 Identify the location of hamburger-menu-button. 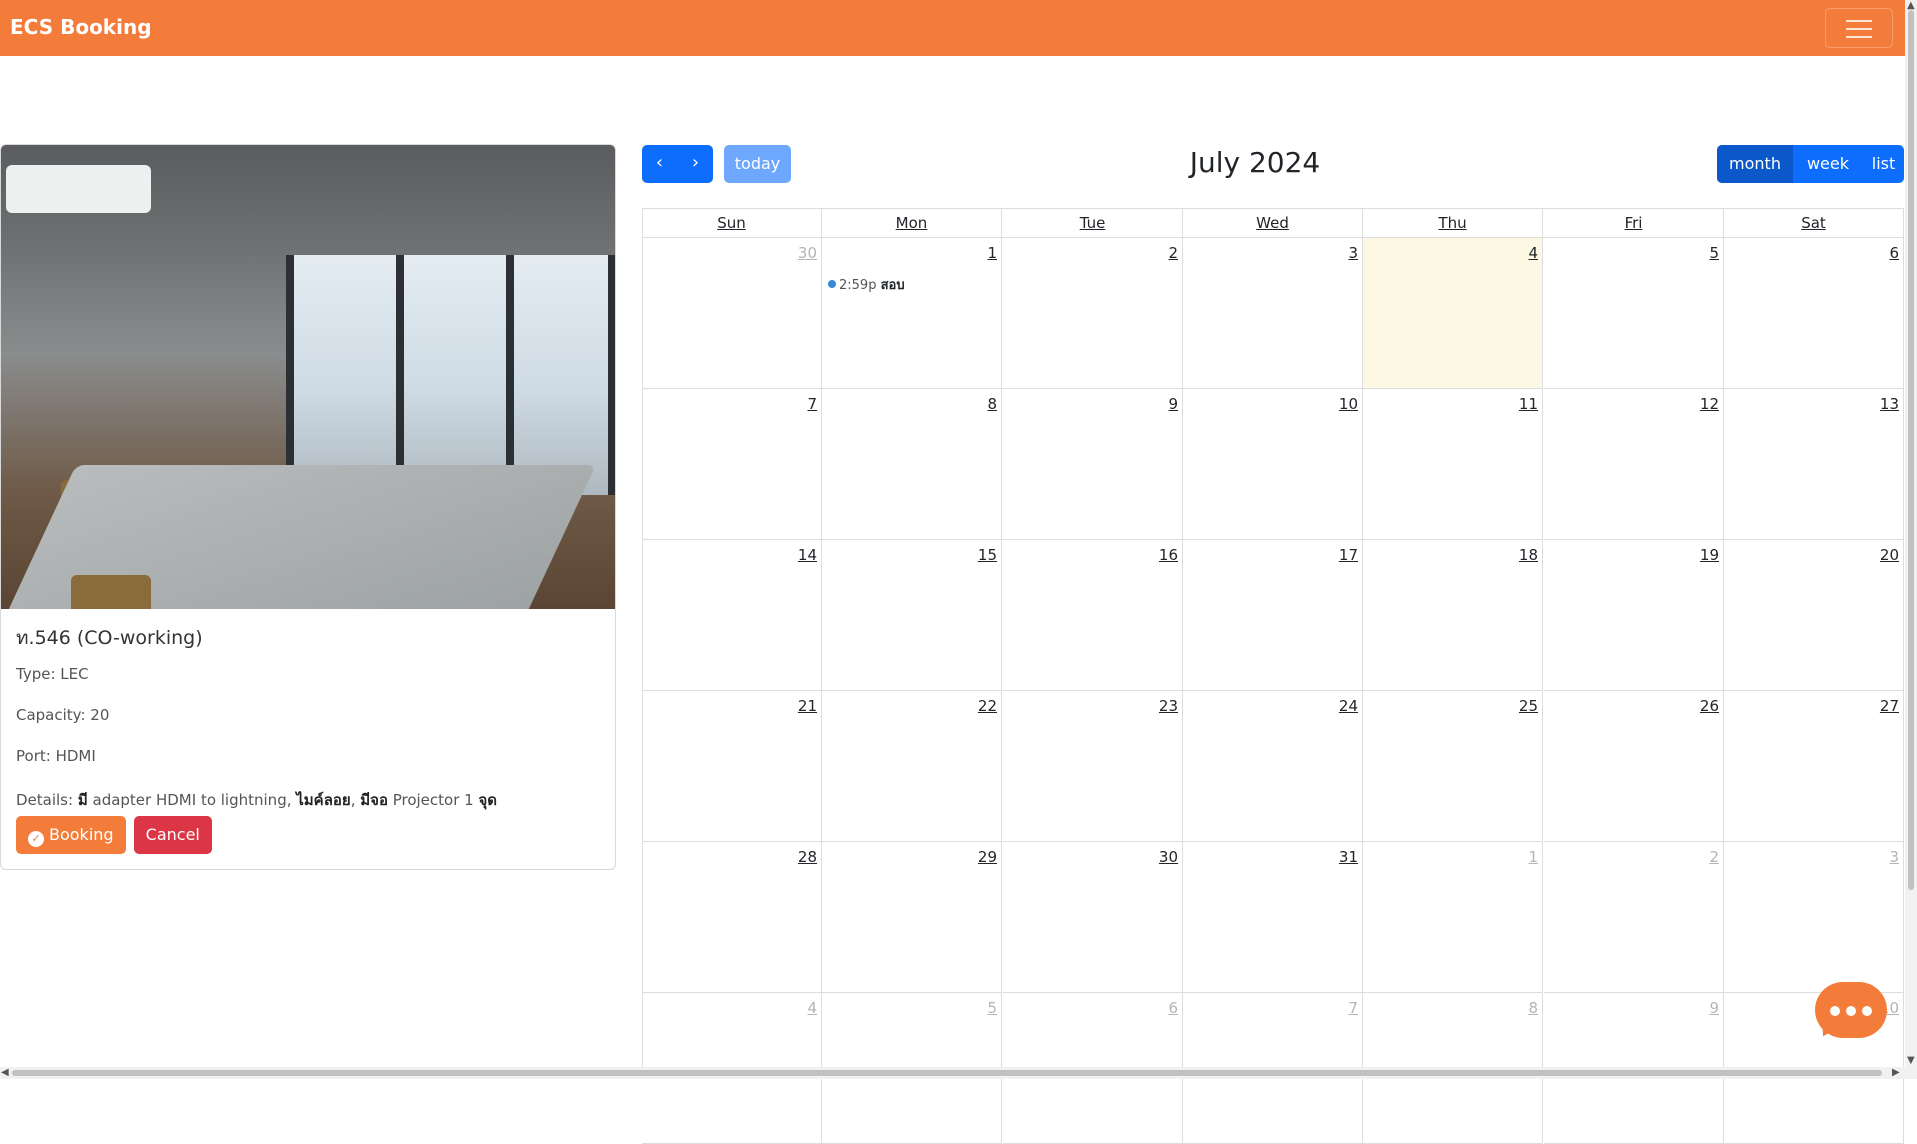
(1859, 28).